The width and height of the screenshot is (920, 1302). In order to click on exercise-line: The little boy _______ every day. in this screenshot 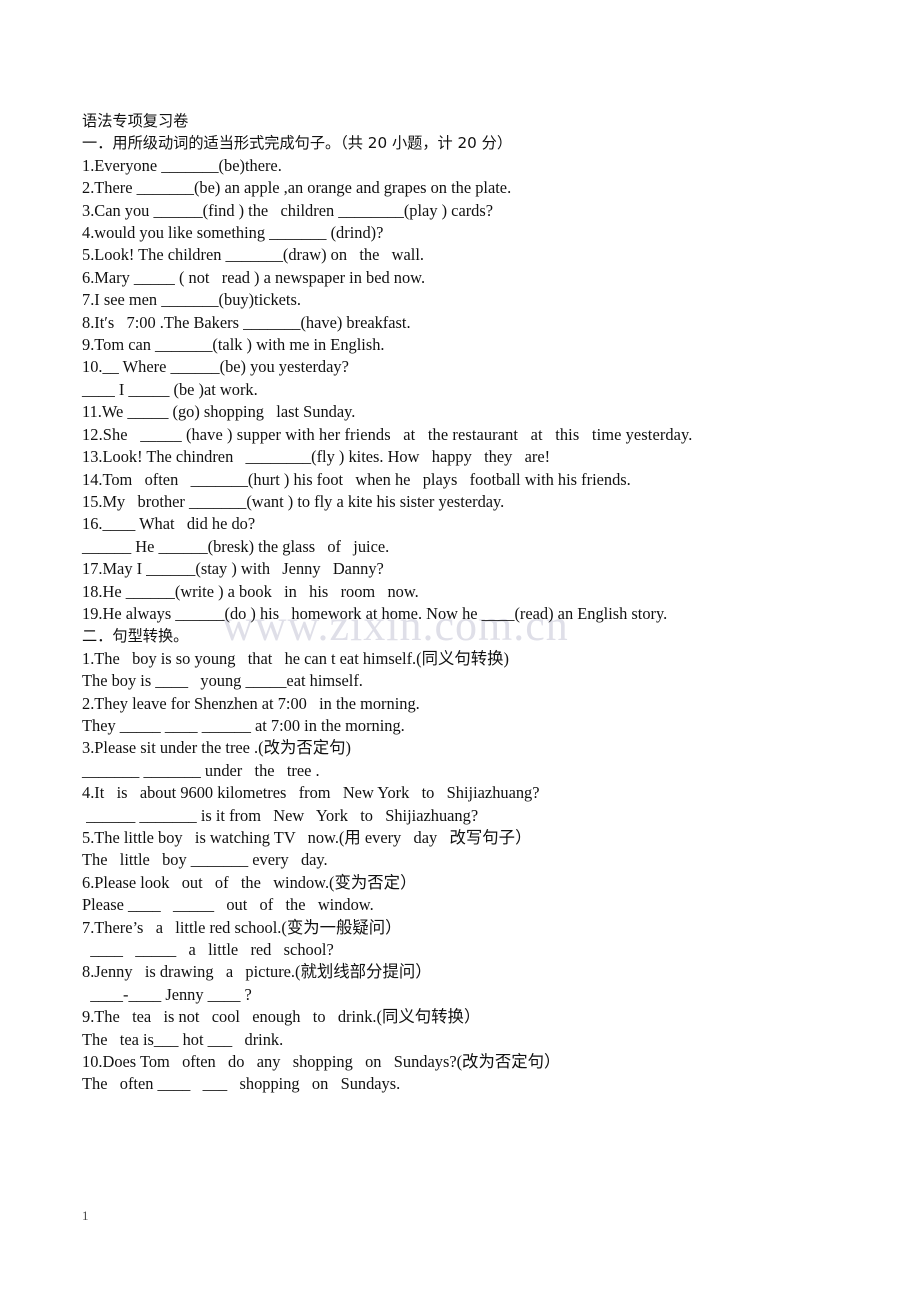, I will do `click(205, 860)`.